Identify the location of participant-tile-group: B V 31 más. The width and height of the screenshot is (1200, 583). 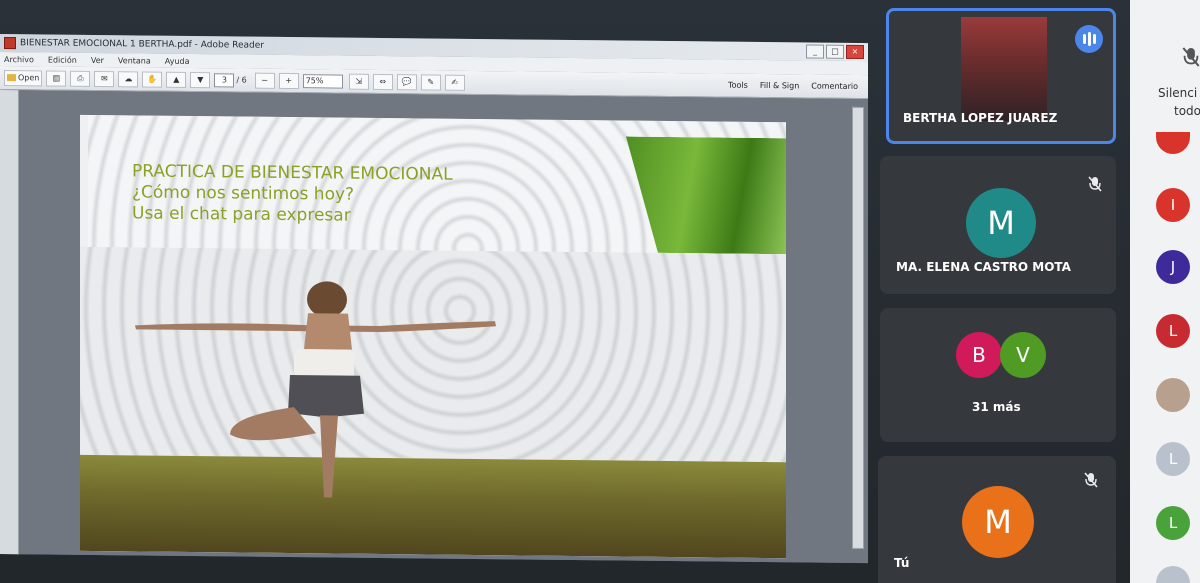
(998, 375).